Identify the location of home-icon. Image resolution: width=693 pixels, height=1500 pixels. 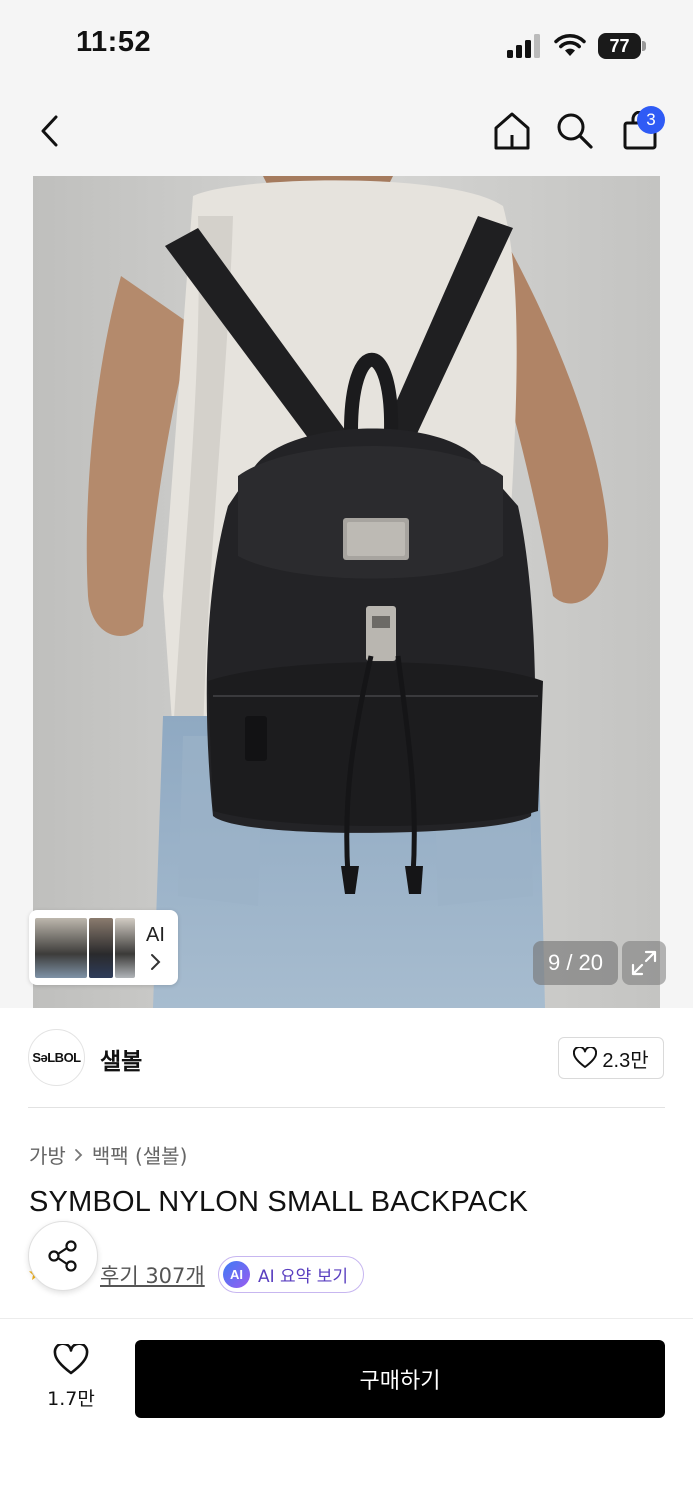
(512, 131).